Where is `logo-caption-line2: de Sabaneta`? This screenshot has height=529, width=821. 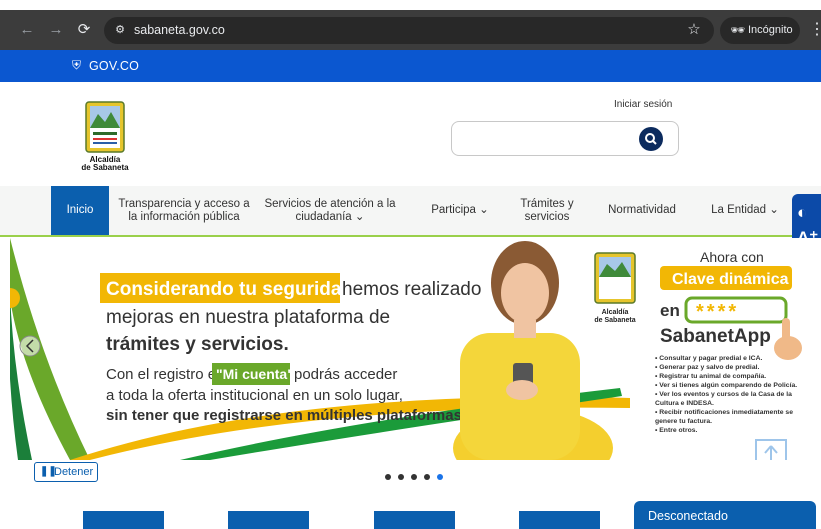 logo-caption-line2: de Sabaneta is located at coordinates (105, 167).